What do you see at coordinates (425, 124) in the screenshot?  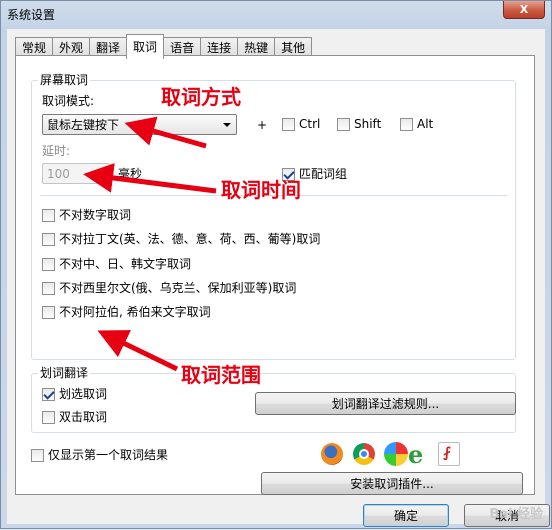 I see `alt-label: Alt` at bounding box center [425, 124].